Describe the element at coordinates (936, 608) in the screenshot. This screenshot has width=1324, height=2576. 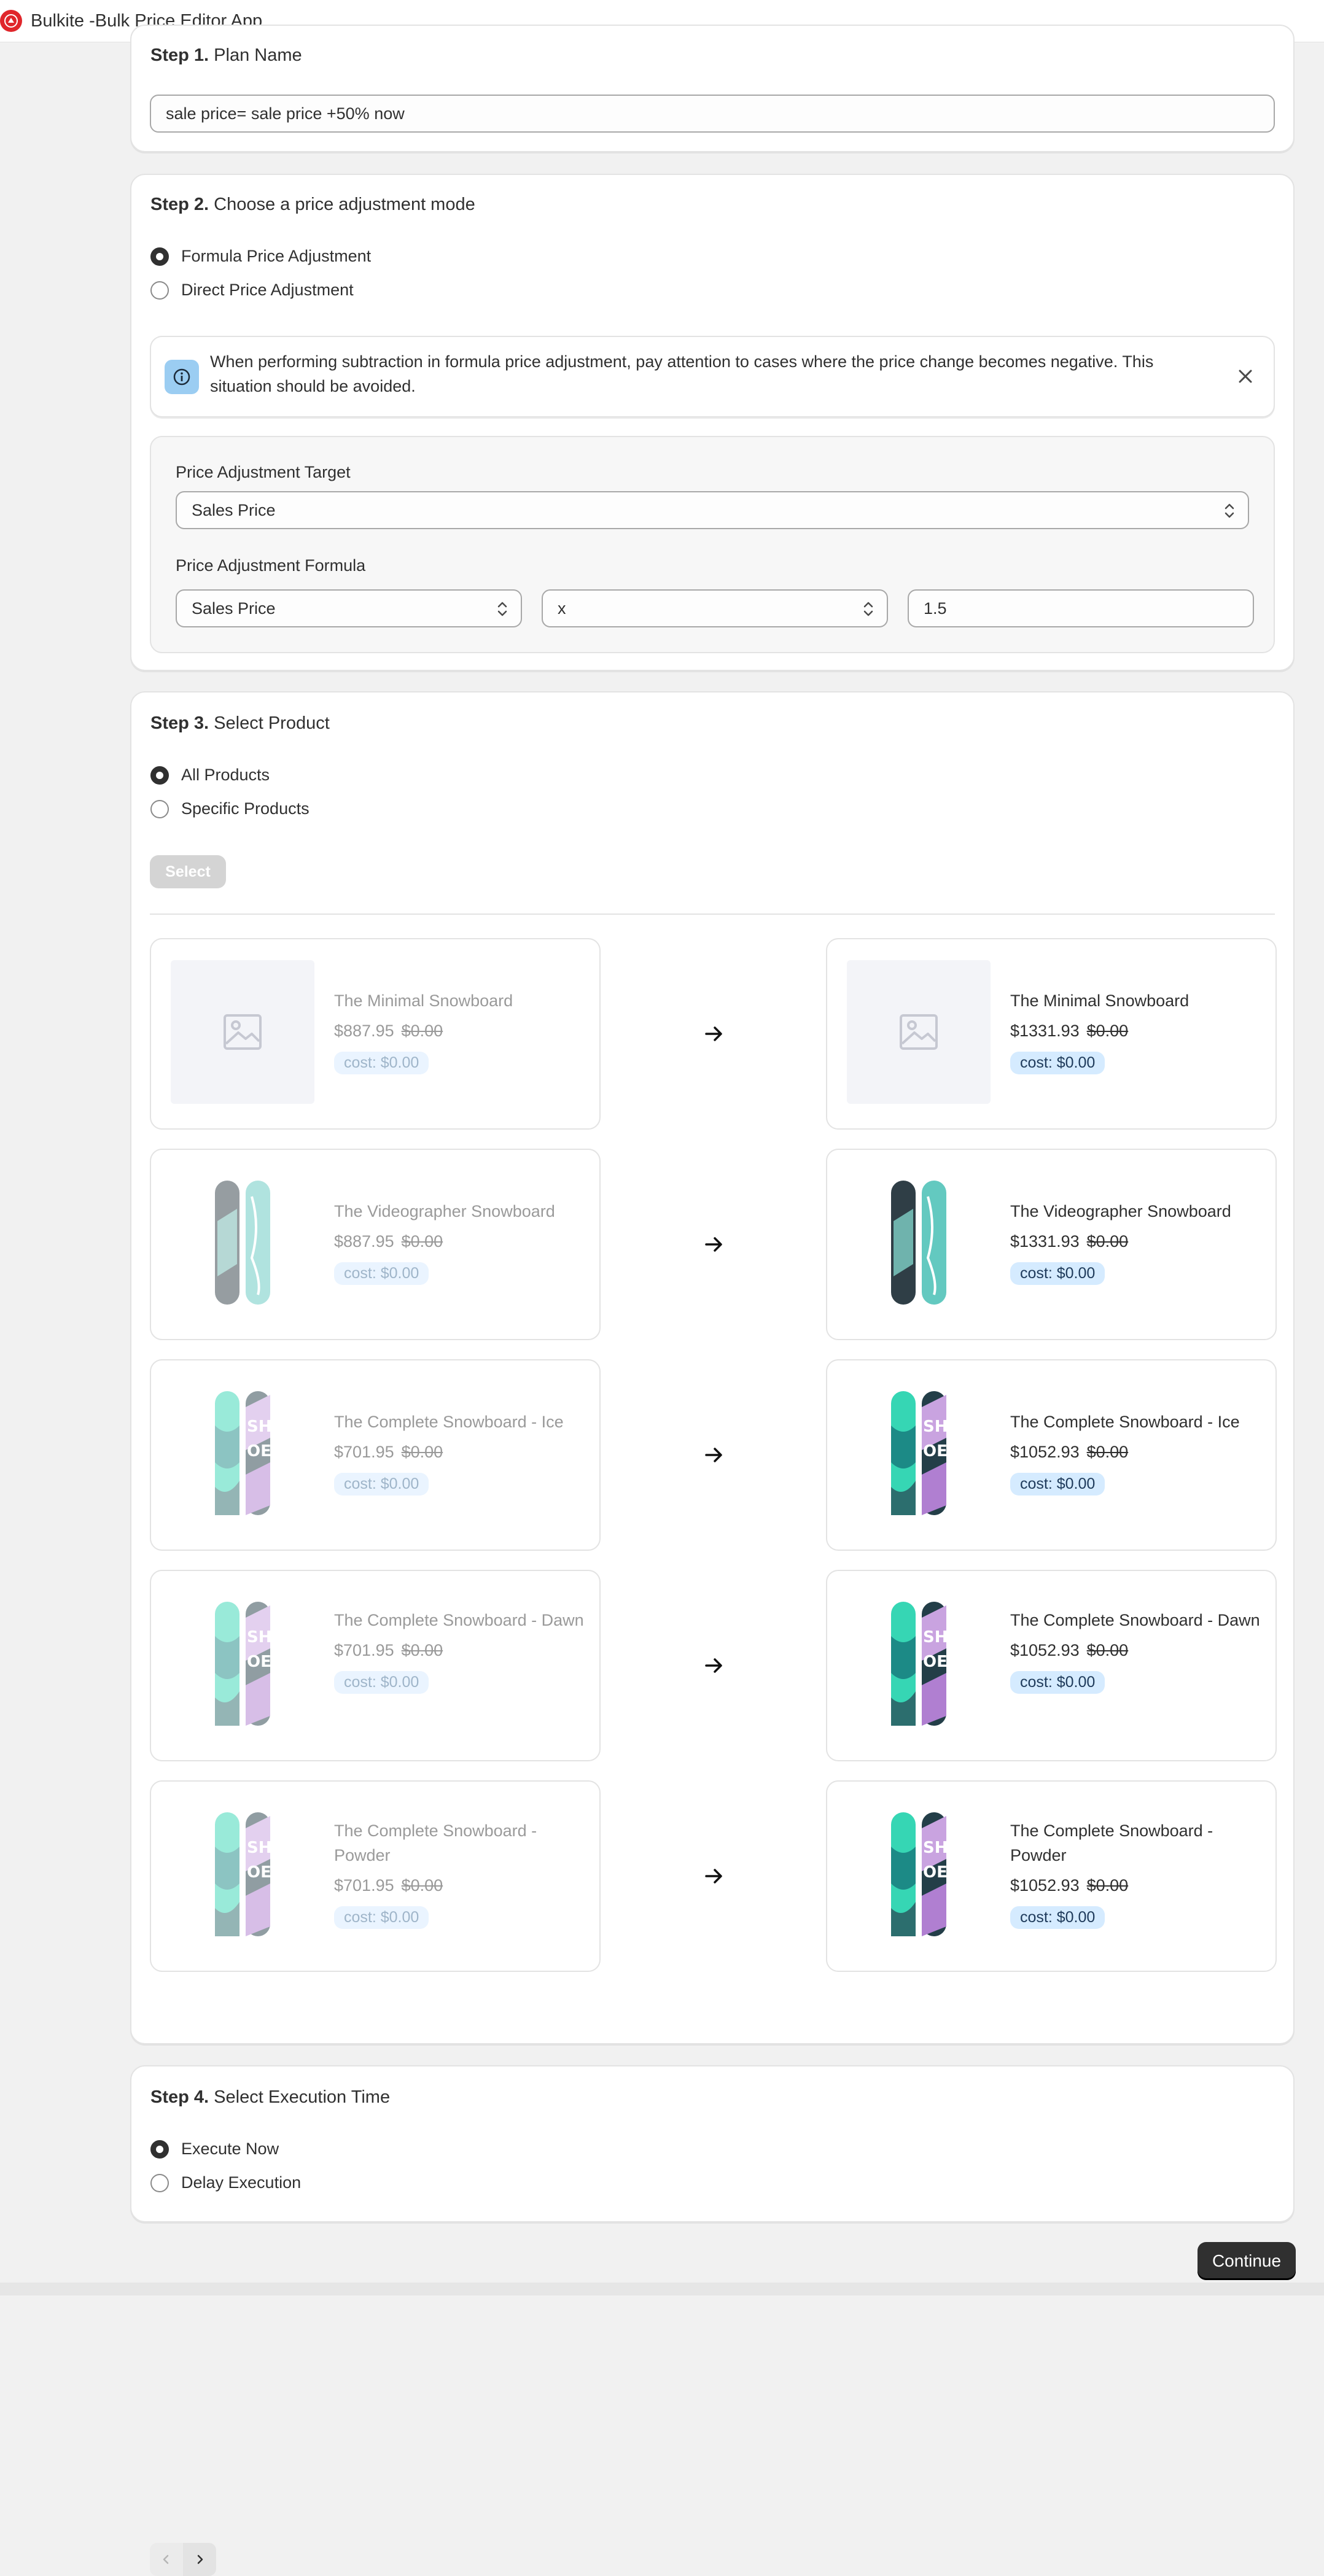
I see `formula-value-text: 1.5` at that location.